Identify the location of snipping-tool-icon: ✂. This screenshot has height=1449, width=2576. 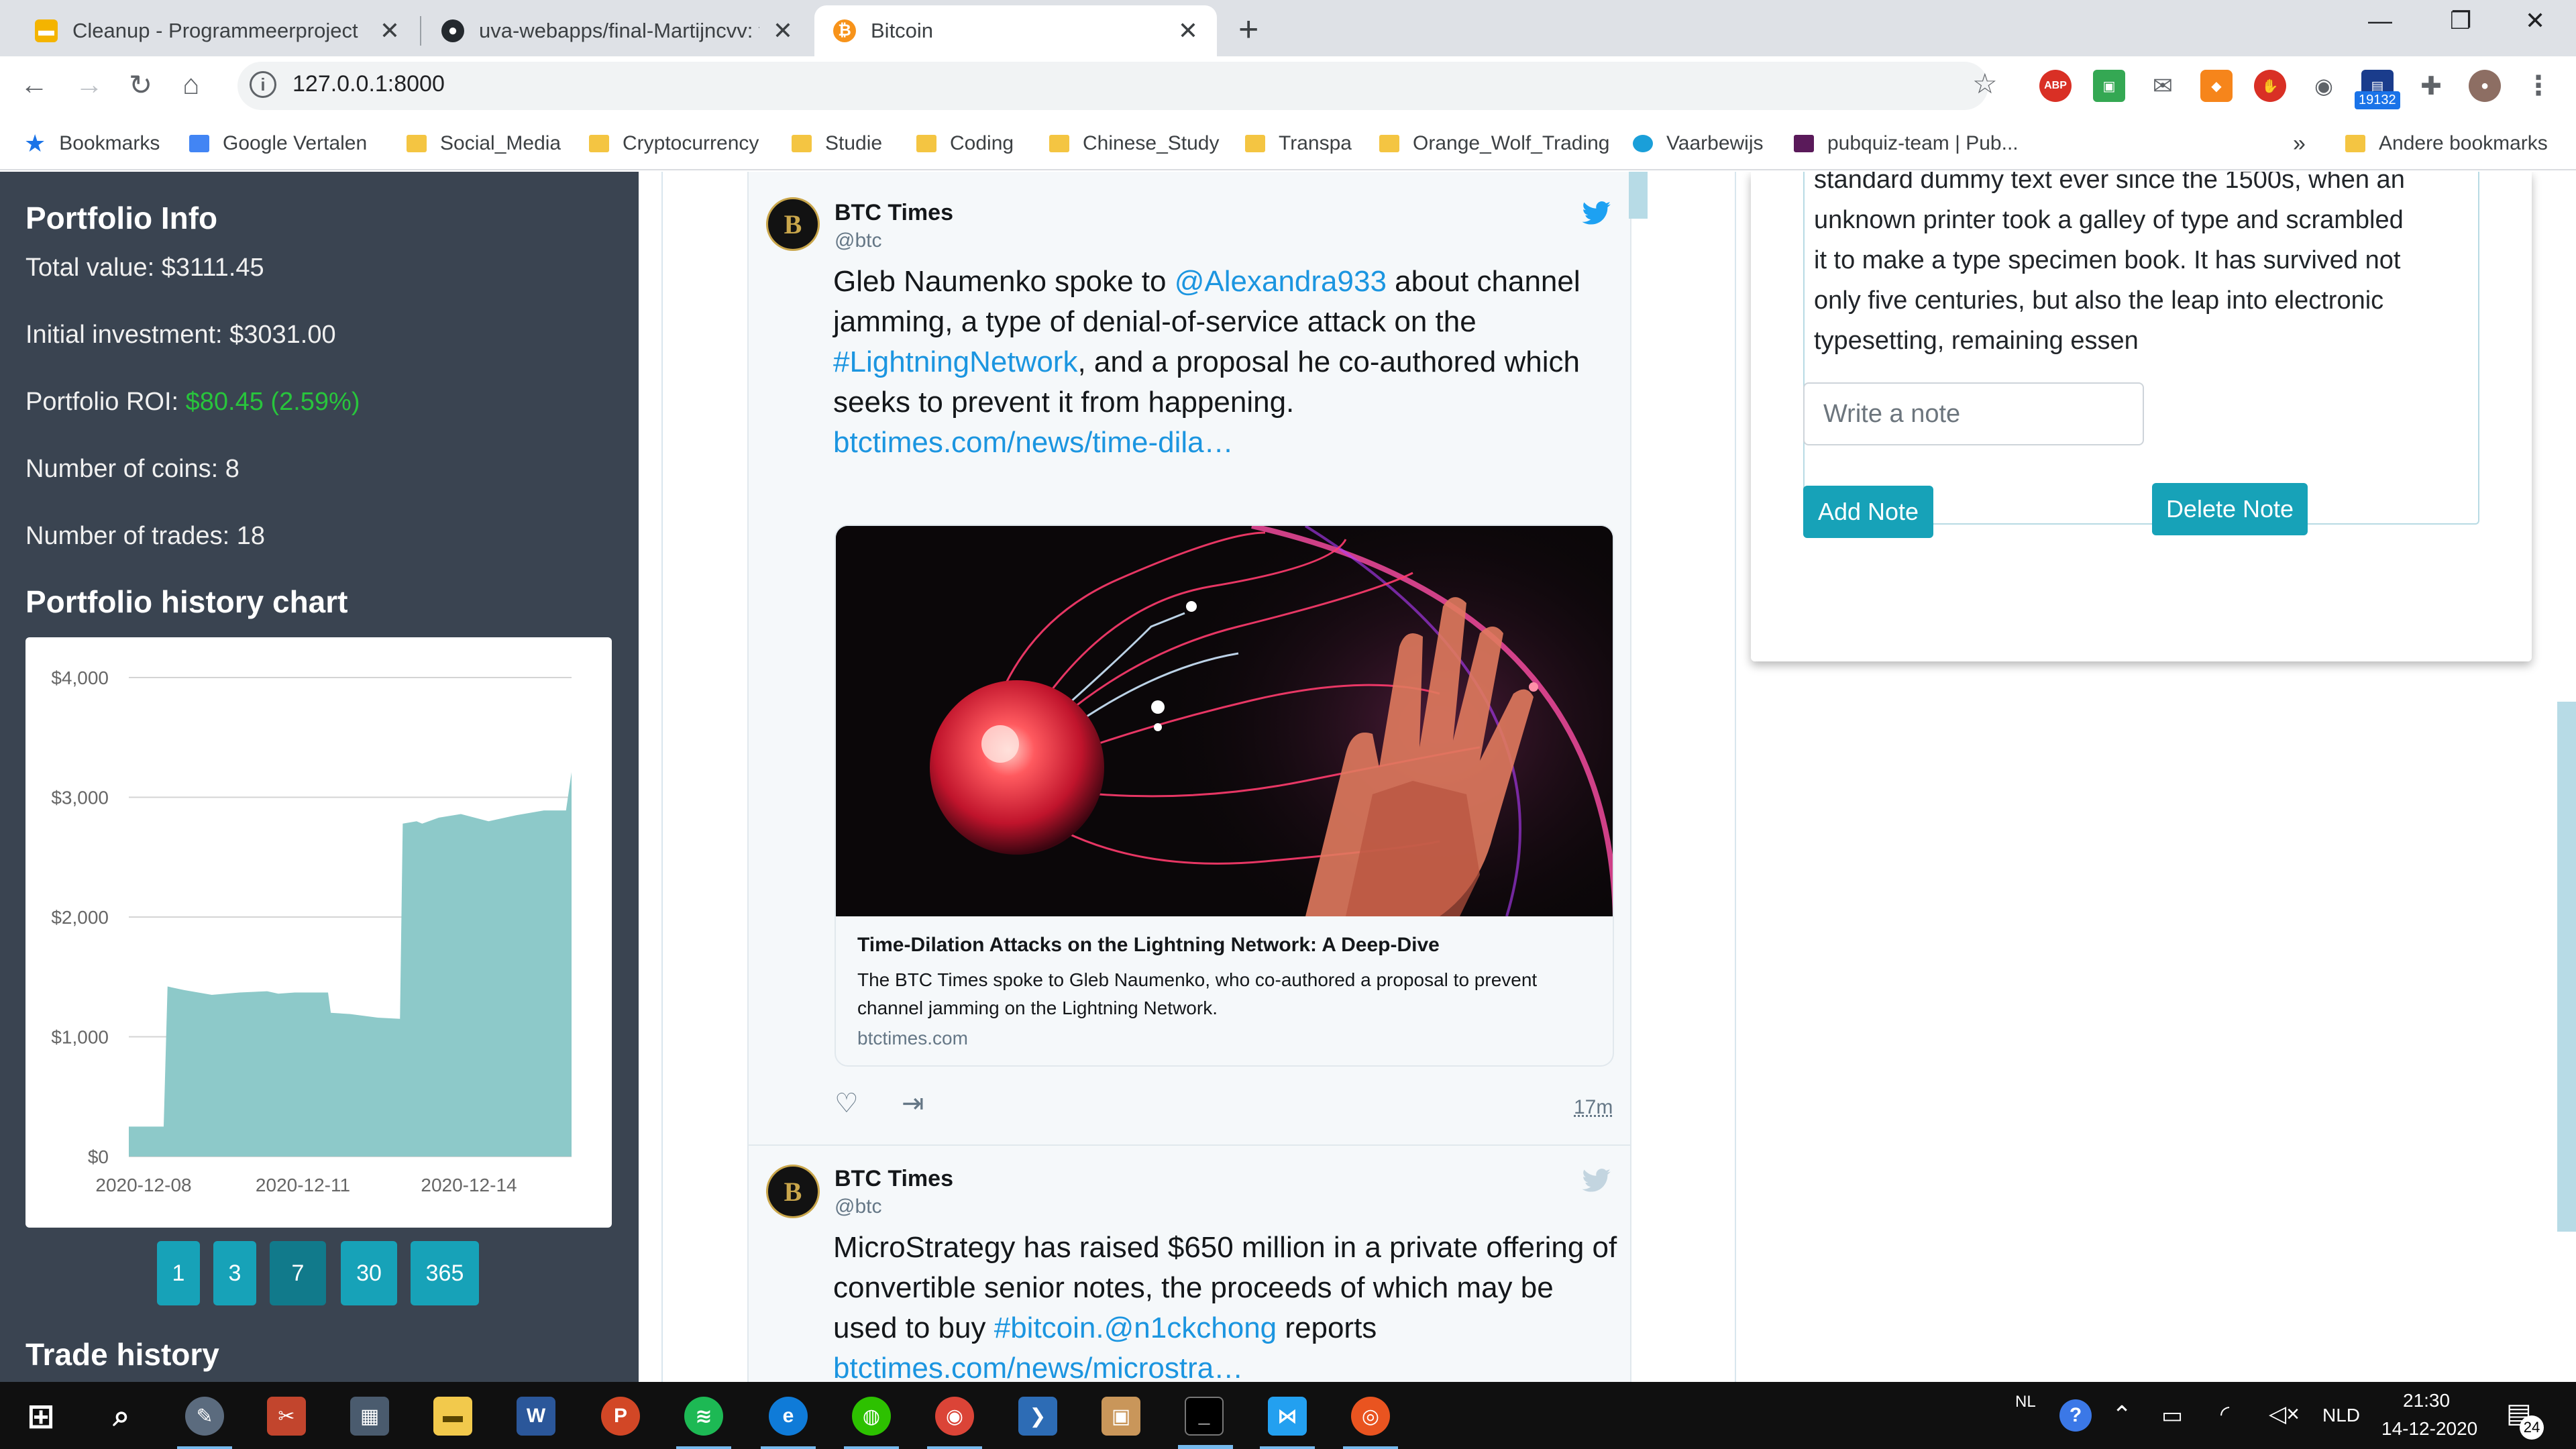
(286, 1416).